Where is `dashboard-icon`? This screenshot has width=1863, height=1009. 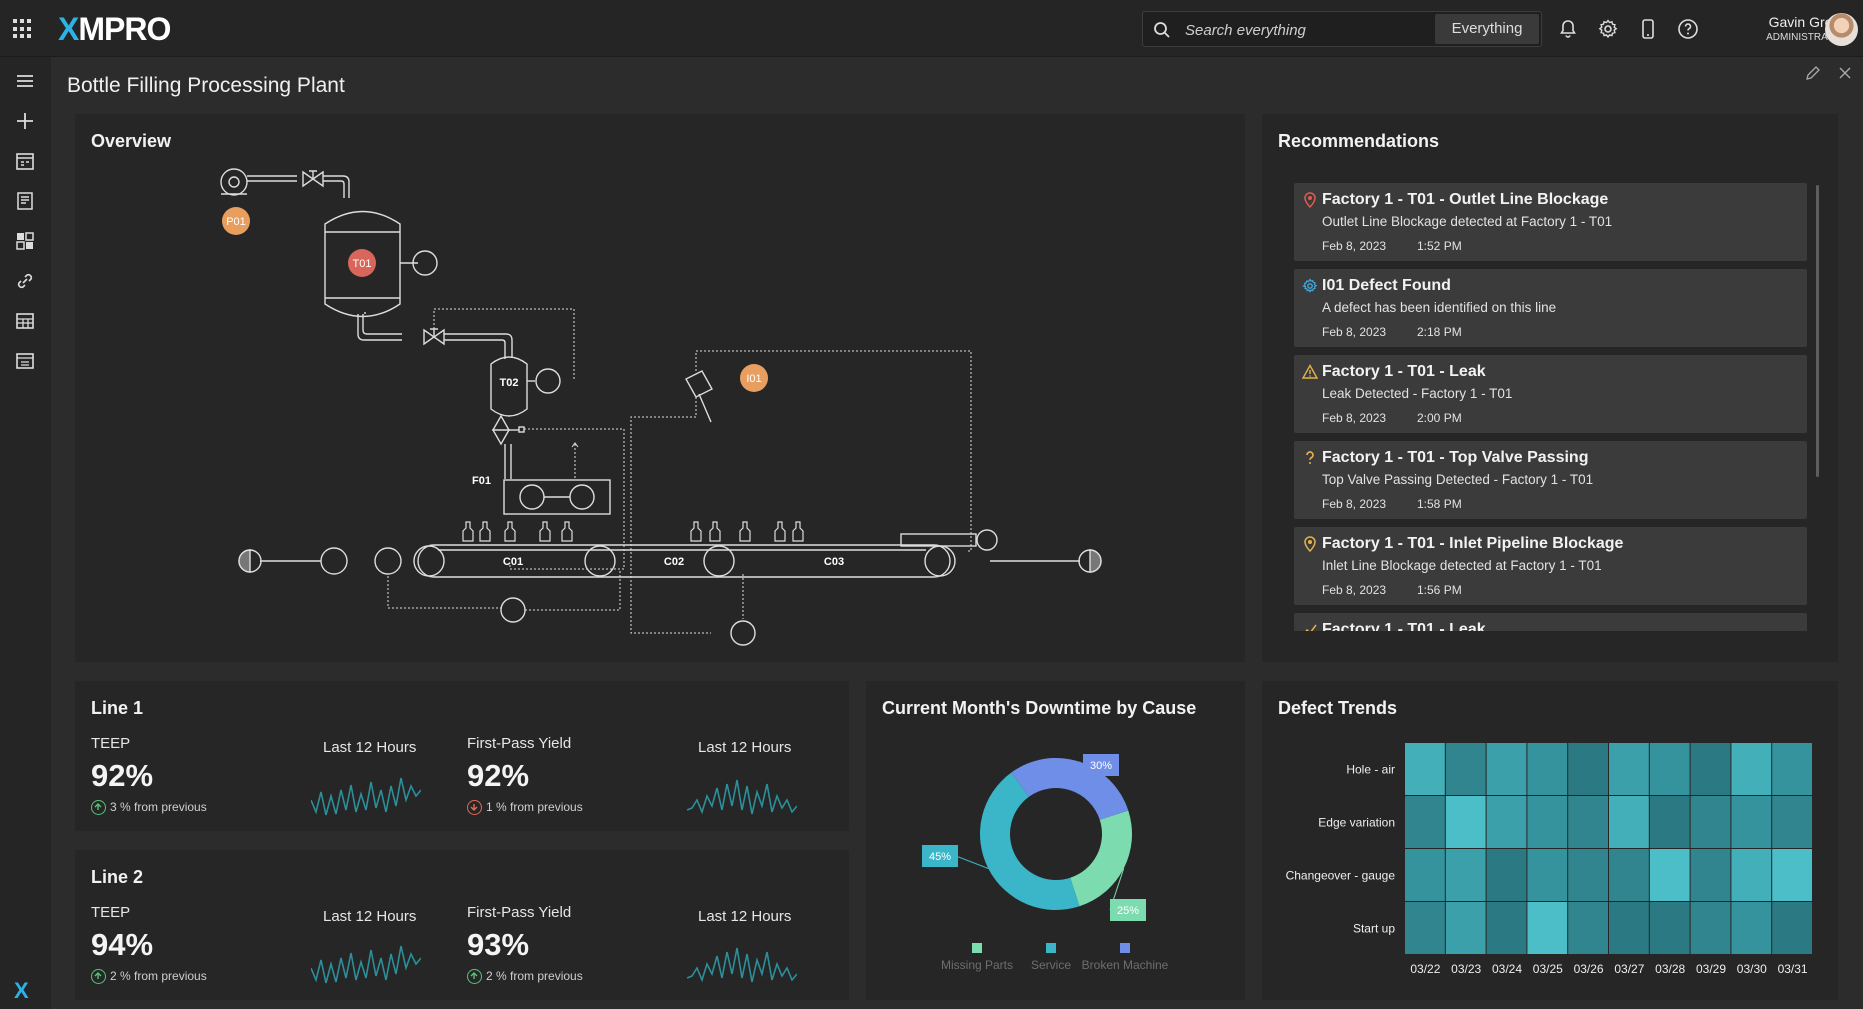
dashboard-icon is located at coordinates (25, 241).